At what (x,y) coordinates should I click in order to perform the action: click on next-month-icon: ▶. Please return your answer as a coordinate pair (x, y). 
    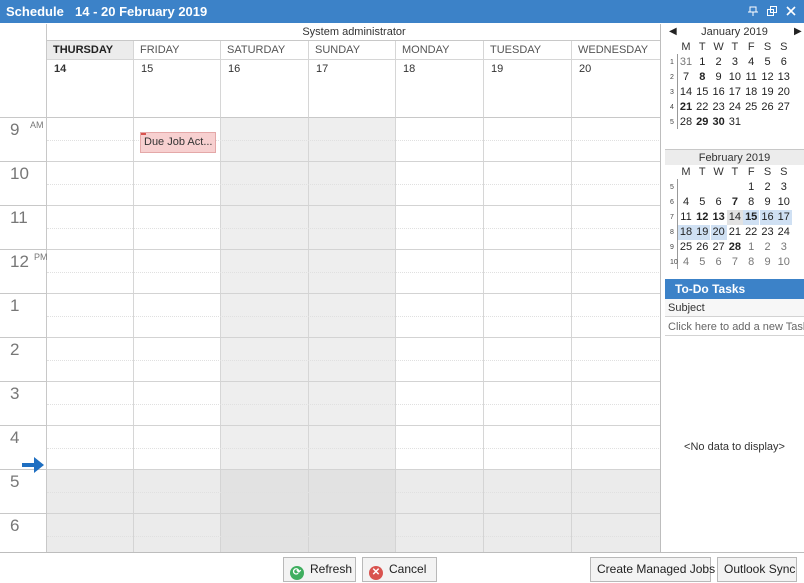
    Looking at the image, I should click on (798, 31).